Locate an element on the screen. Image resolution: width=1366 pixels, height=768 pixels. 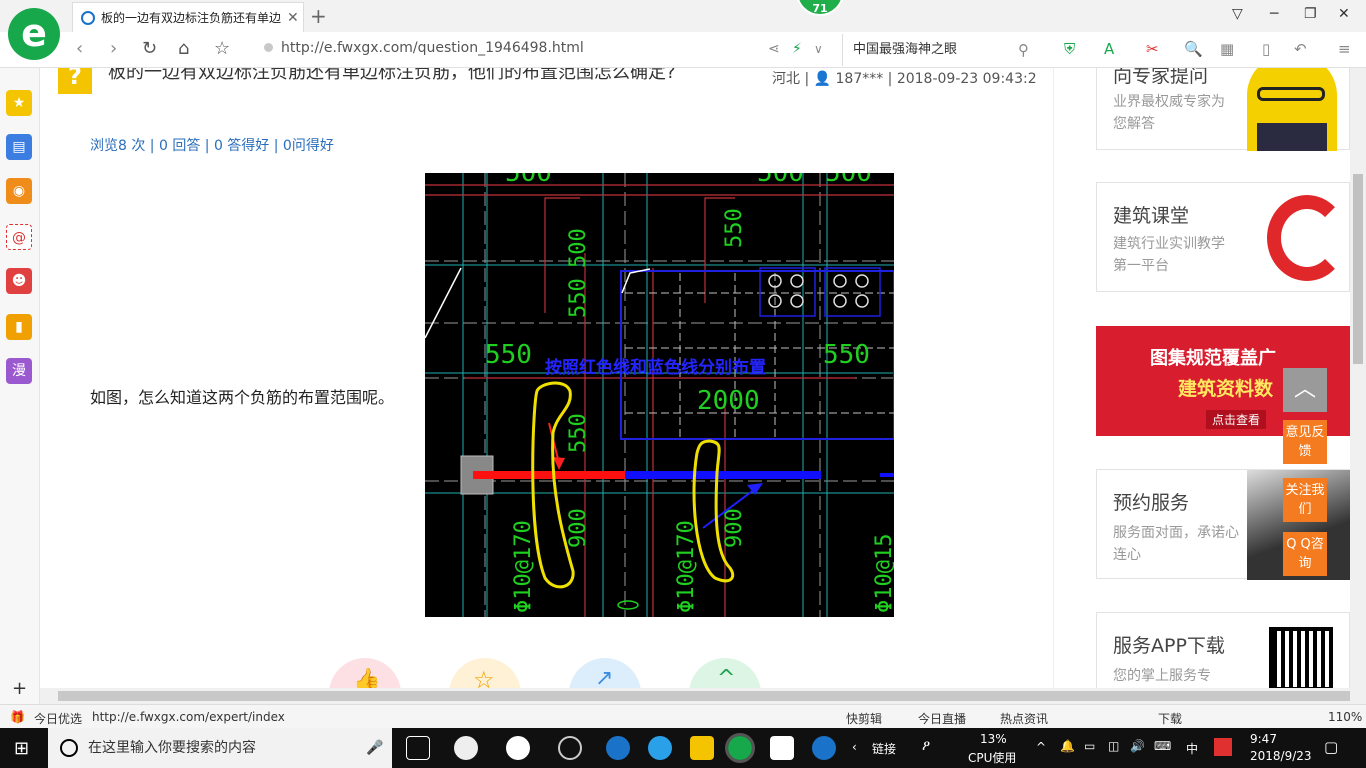
hot-news-link: 热点资讯 is located at coordinates (1024, 718).